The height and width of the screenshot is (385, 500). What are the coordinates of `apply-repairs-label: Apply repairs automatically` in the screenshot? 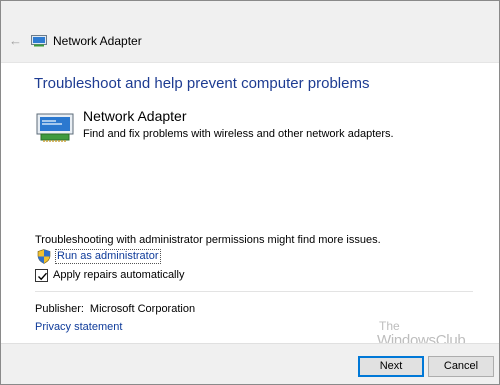 It's located at (118, 275).